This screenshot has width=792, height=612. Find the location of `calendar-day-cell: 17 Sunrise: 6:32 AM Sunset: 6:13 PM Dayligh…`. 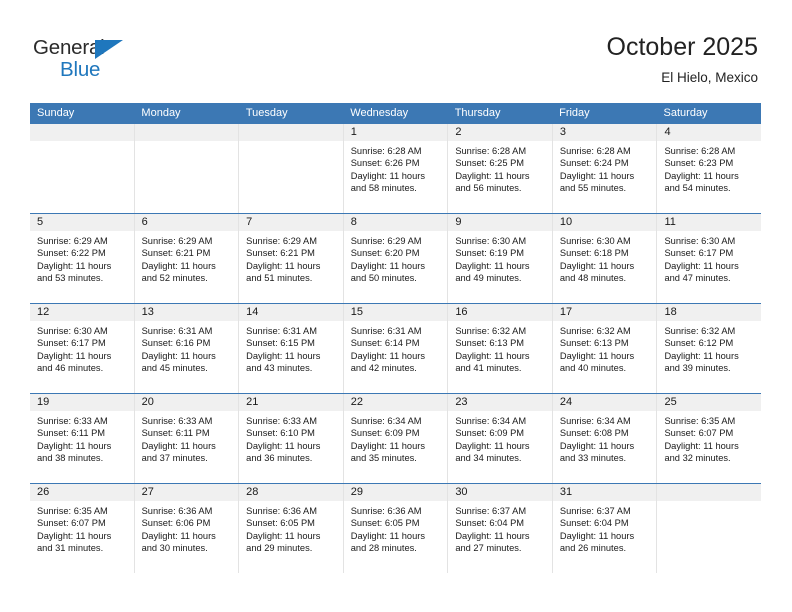

calendar-day-cell: 17 Sunrise: 6:32 AM Sunset: 6:13 PM Dayligh… is located at coordinates (605, 348).